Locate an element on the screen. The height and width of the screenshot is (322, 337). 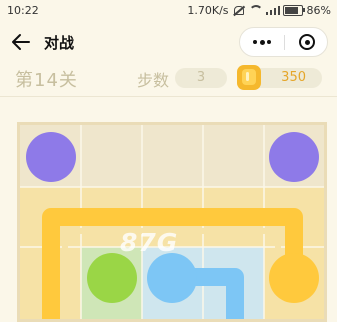
page-title: 对战 is located at coordinates (59, 43).